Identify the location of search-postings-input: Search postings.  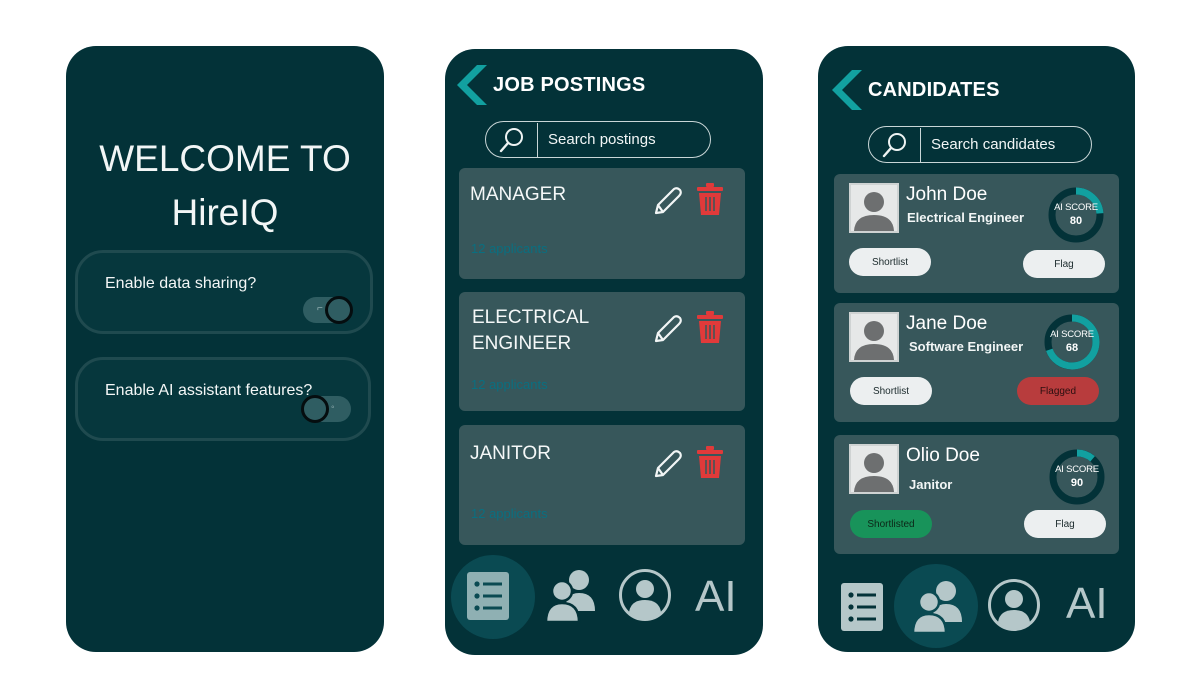
(598, 139).